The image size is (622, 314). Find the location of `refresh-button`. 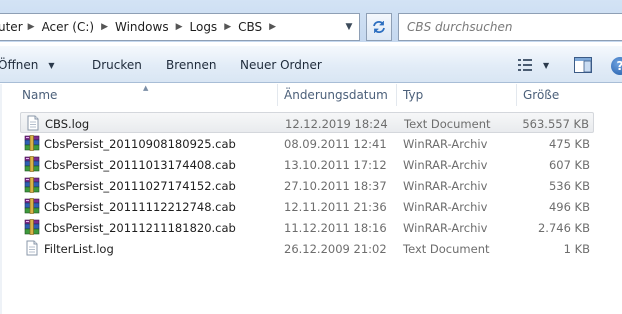

refresh-button is located at coordinates (379, 27).